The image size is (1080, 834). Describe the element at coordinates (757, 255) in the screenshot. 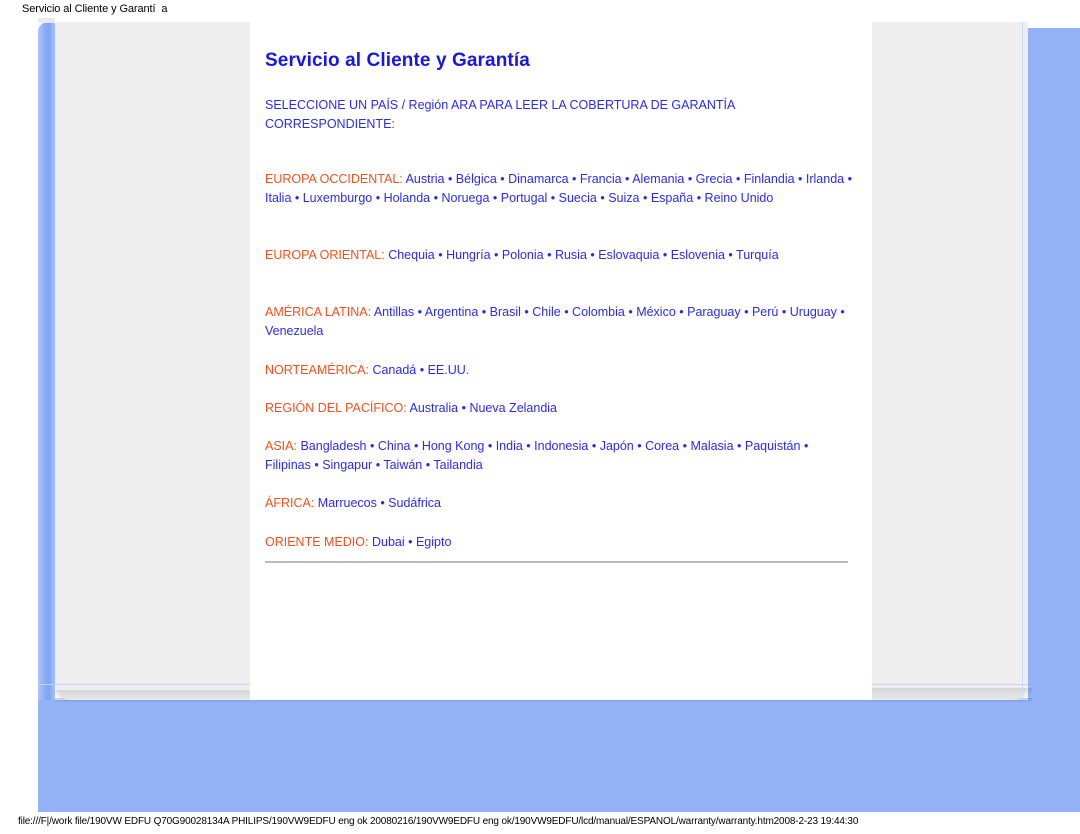

I see `country-link: Turquía` at that location.